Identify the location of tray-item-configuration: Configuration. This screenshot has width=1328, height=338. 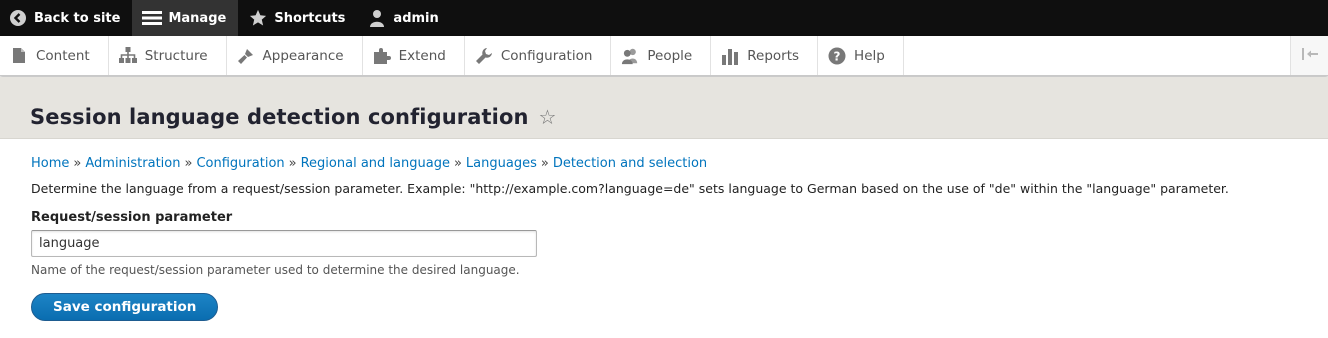
(538, 55).